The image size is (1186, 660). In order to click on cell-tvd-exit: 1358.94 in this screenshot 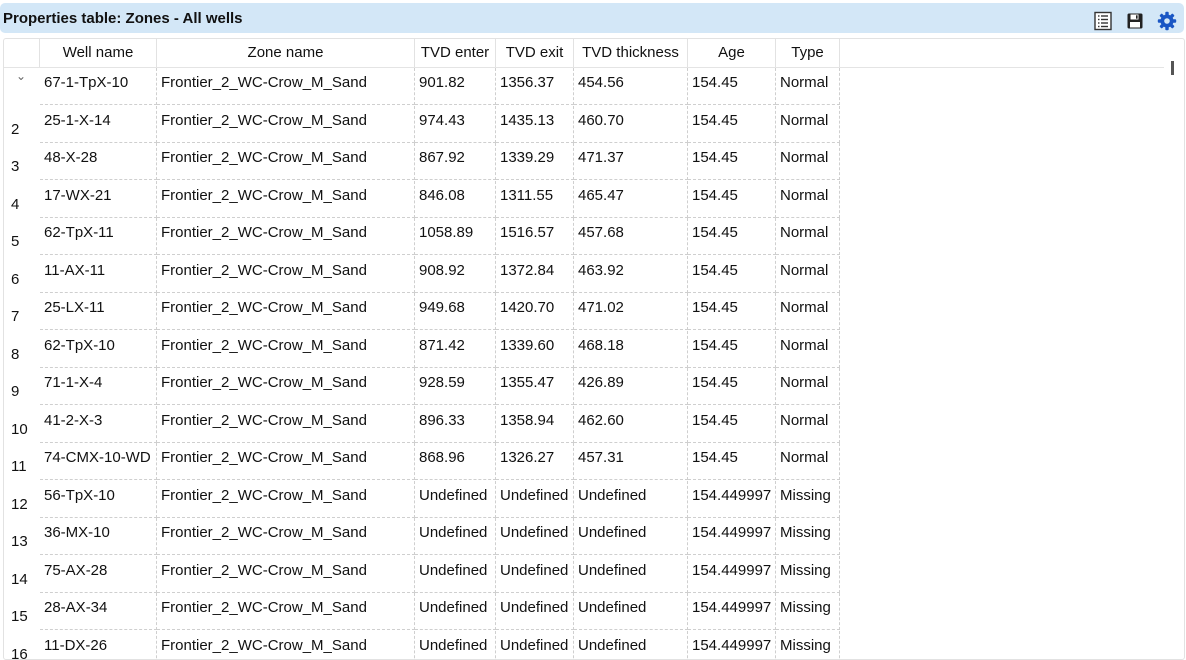, I will do `click(535, 424)`.